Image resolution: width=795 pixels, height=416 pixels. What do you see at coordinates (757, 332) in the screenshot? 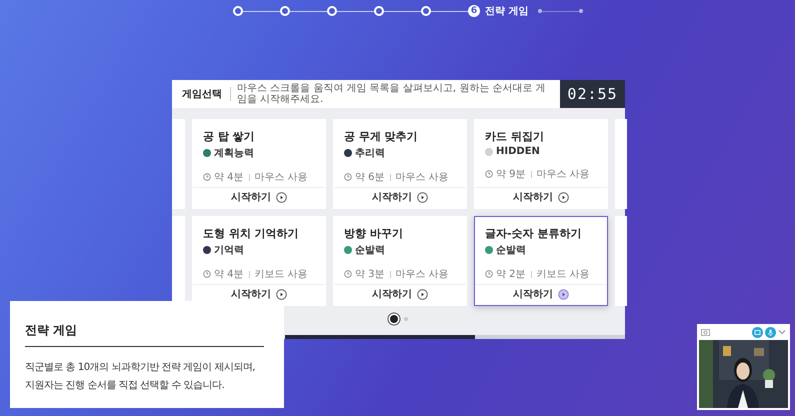
I see `screen-icon` at bounding box center [757, 332].